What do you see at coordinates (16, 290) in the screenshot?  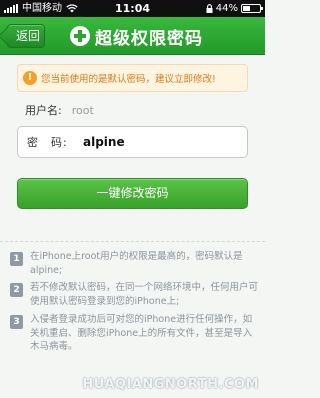 I see `note-number-icon: 2` at bounding box center [16, 290].